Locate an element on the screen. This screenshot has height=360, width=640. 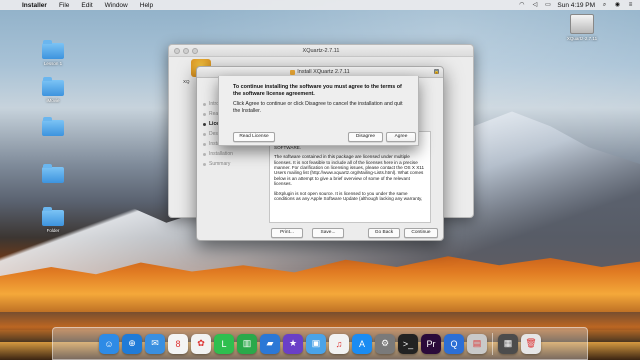
dock-separator is located at coordinates (492, 343).